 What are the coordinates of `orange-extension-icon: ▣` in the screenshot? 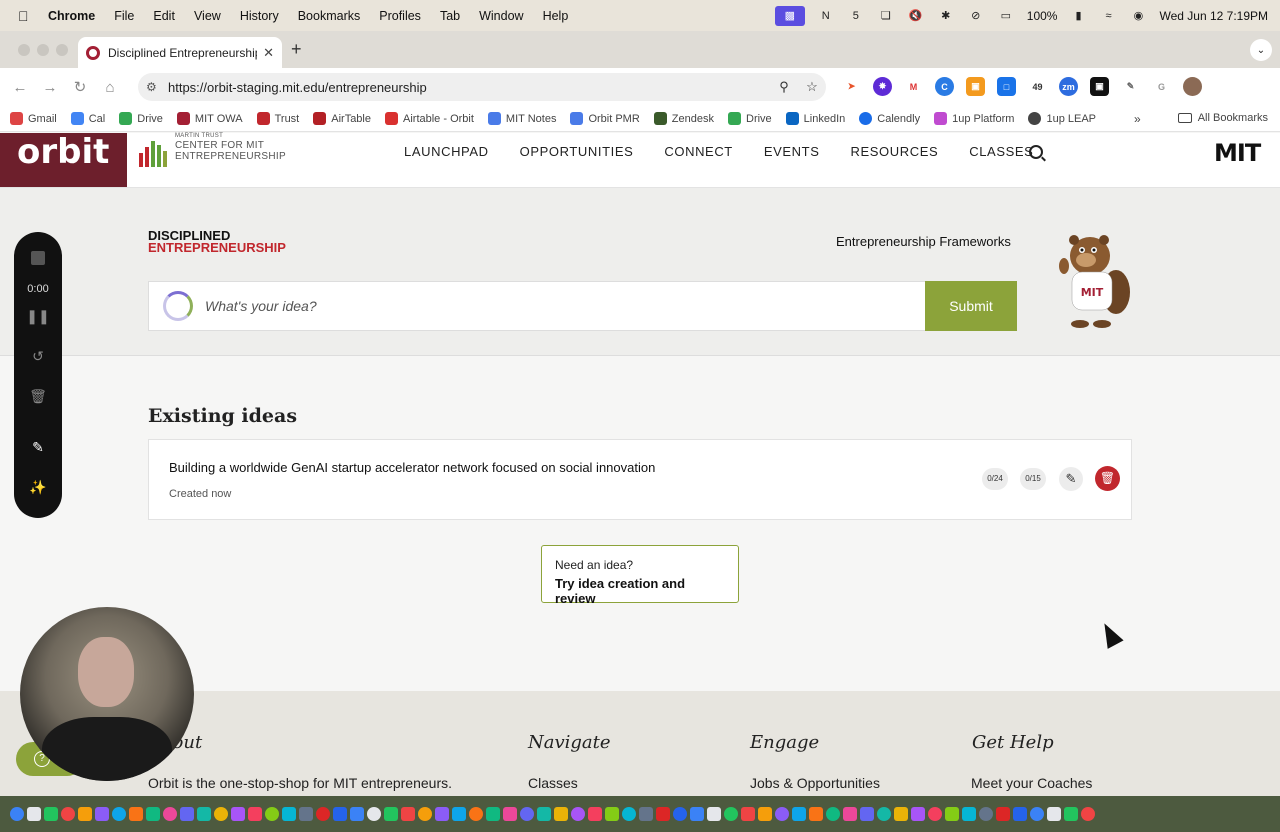 It's located at (975, 86).